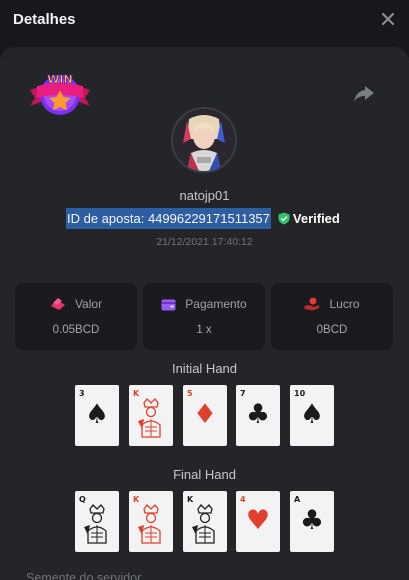  I want to click on stat-lucro: Lucro 0BCD, so click(332, 316).